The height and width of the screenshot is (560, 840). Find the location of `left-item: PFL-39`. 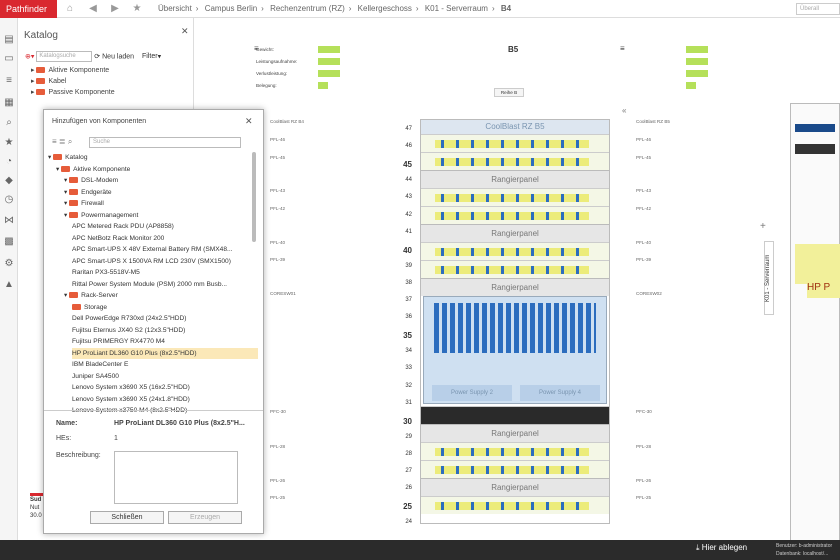

left-item: PFL-39 is located at coordinates (277, 260).